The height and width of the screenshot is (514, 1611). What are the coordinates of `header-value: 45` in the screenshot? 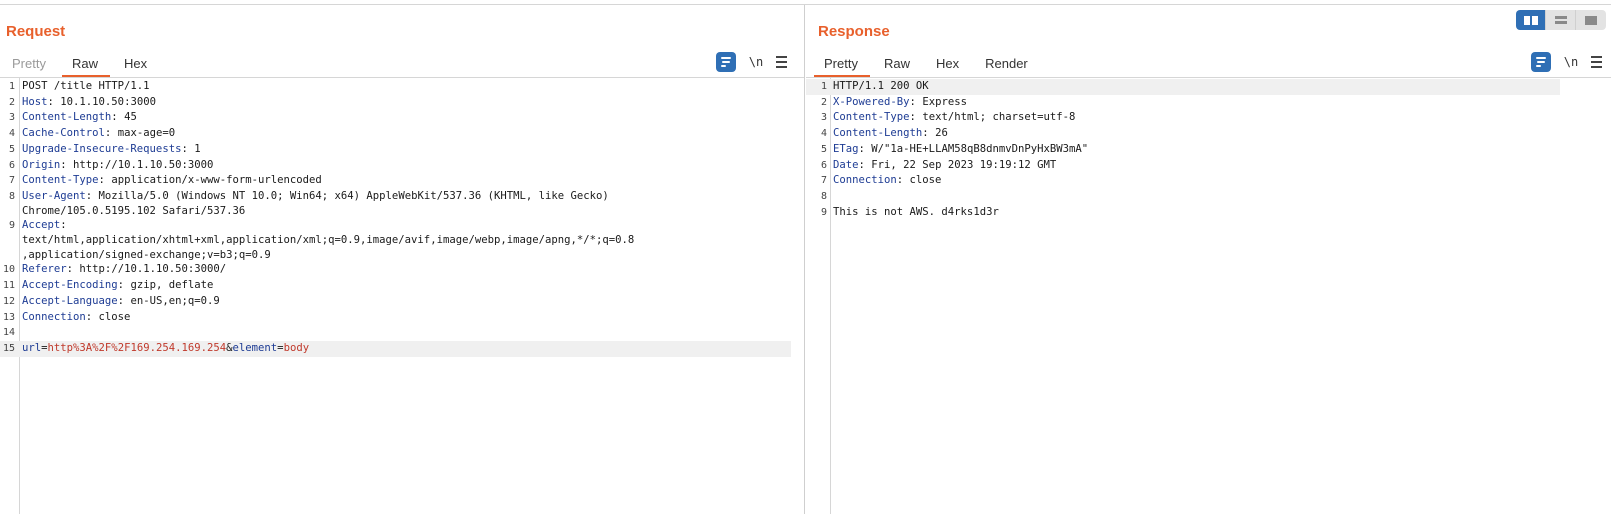 It's located at (127, 117).